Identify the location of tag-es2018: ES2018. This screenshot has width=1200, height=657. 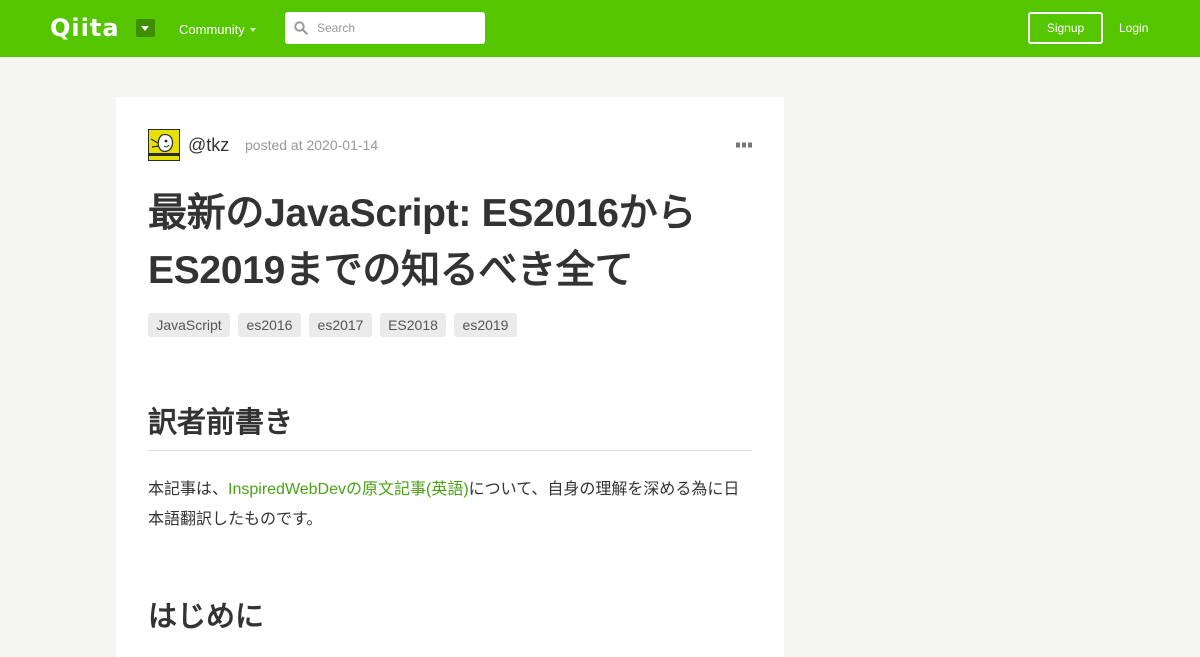
(413, 325).